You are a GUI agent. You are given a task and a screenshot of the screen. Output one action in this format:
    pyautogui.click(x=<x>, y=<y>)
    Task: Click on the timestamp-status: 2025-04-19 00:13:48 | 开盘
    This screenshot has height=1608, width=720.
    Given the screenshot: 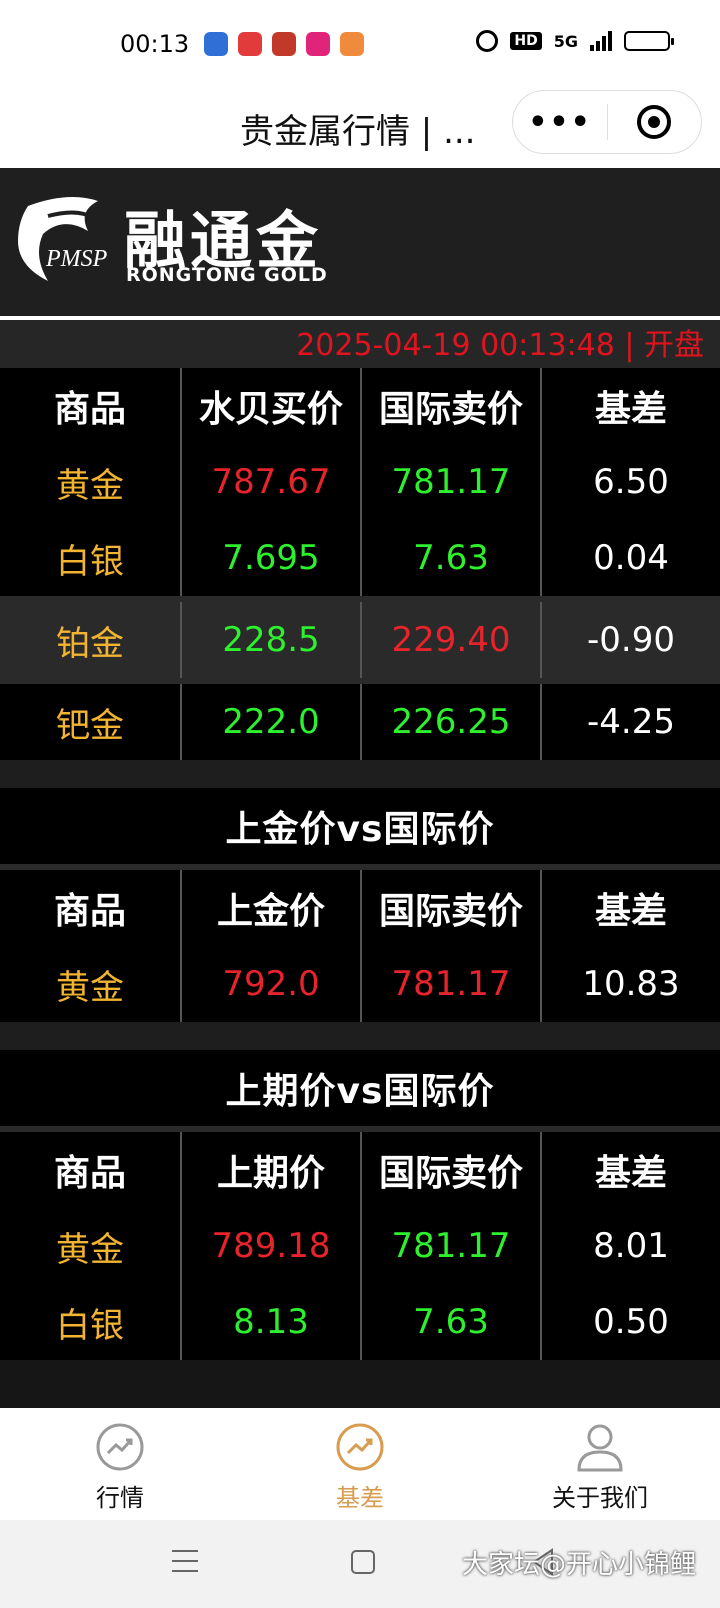 What is the action you would take?
    pyautogui.click(x=360, y=344)
    